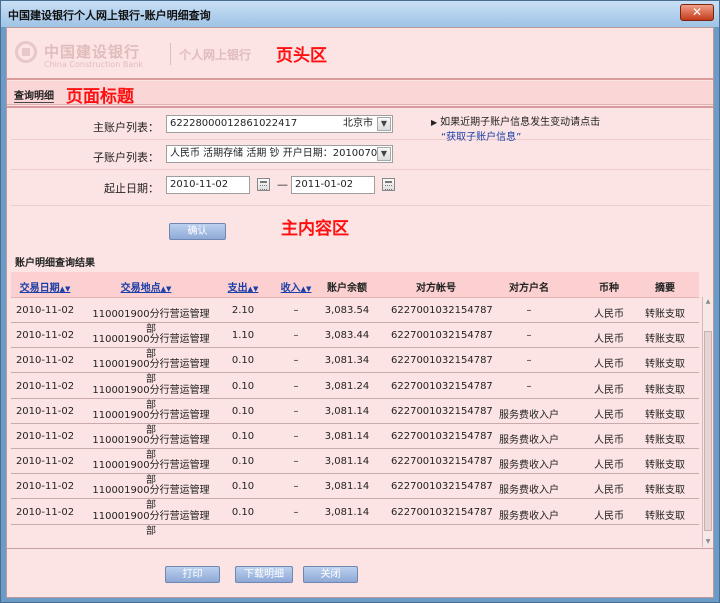 The width and height of the screenshot is (720, 603). Describe the element at coordinates (34, 95) in the screenshot. I see `page-title: 查询明细` at that location.